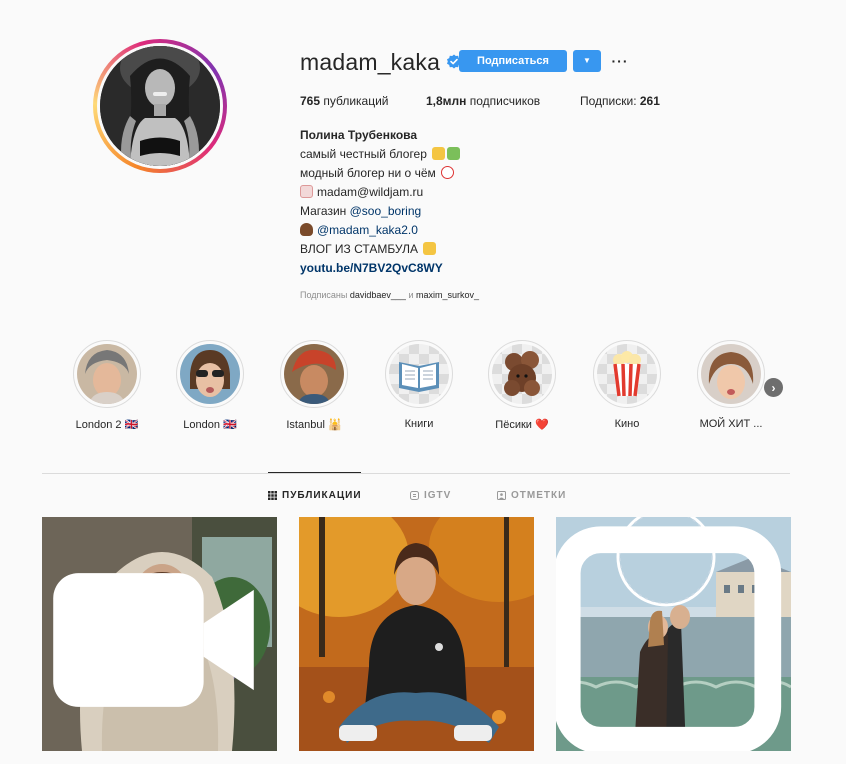 The image size is (846, 764). What do you see at coordinates (370, 192) in the screenshot?
I see `email-text: madam@wildjam.ru` at bounding box center [370, 192].